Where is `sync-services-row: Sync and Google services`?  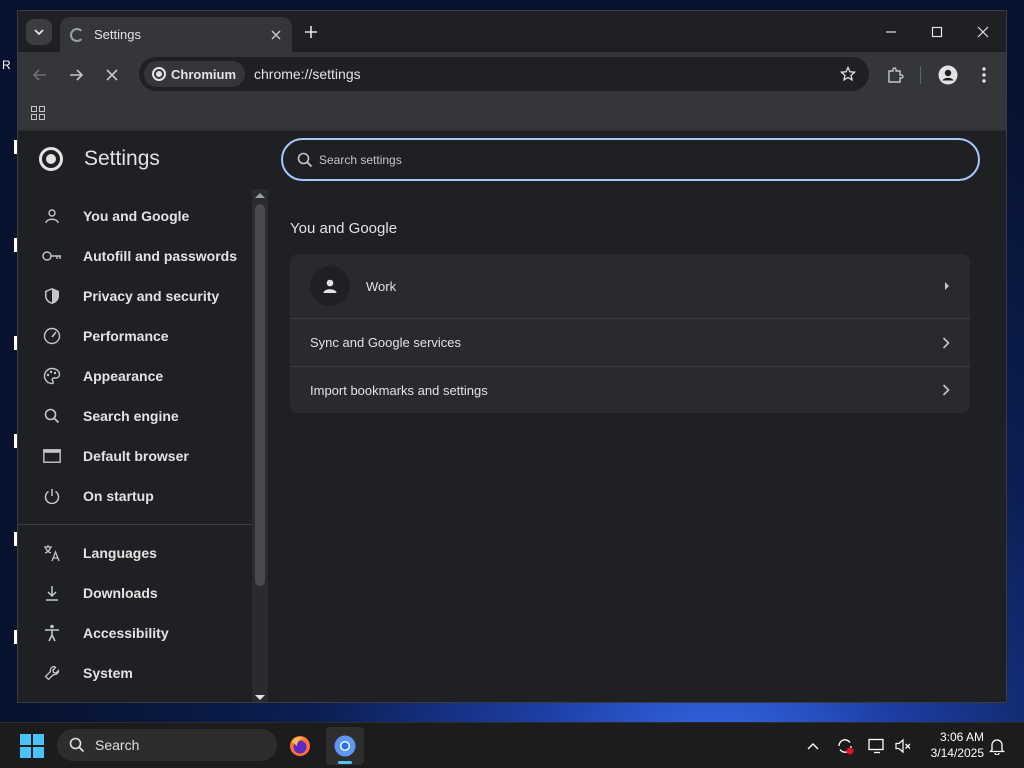
sync-services-row: Sync and Google services is located at coordinates (630, 342).